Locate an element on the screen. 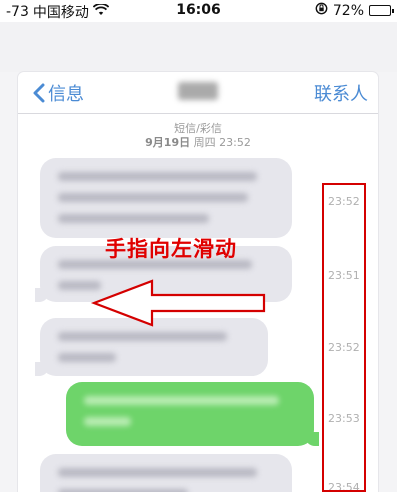 Image resolution: width=397 pixels, height=492 pixels. status-bar: -73 中国移动 16:06 72% is located at coordinates (198, 11).